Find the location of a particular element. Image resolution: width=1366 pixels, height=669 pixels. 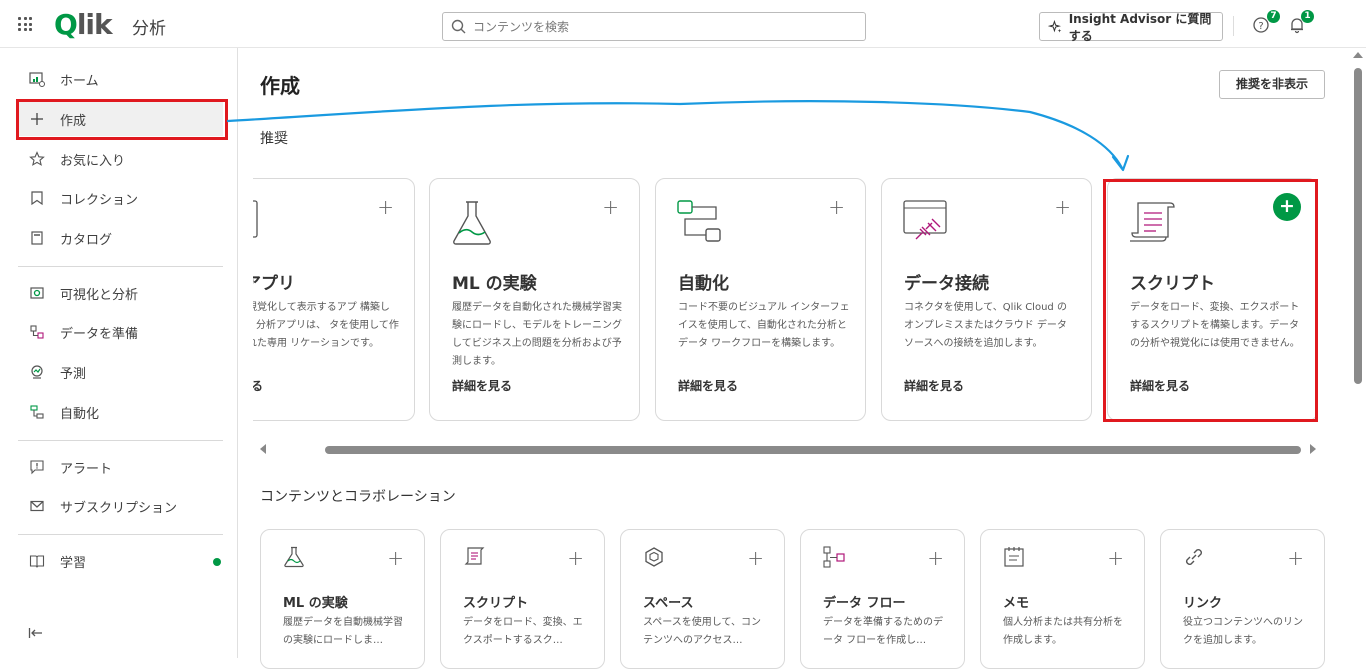

scroll-right-arrow-icon is located at coordinates (1313, 449).